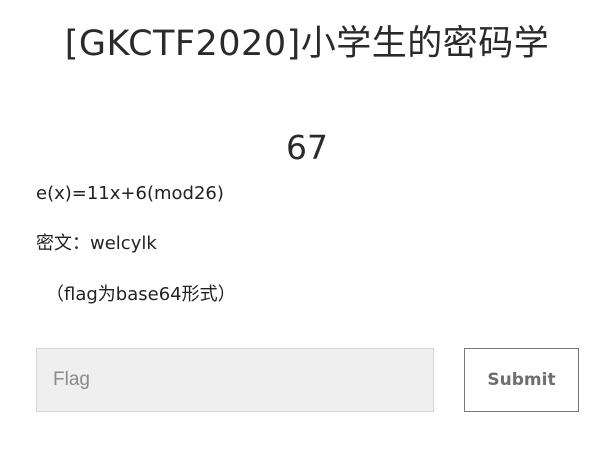  What do you see at coordinates (141, 294) in the screenshot?
I see `challenge-description-flag-format: （flag为base64形式）` at bounding box center [141, 294].